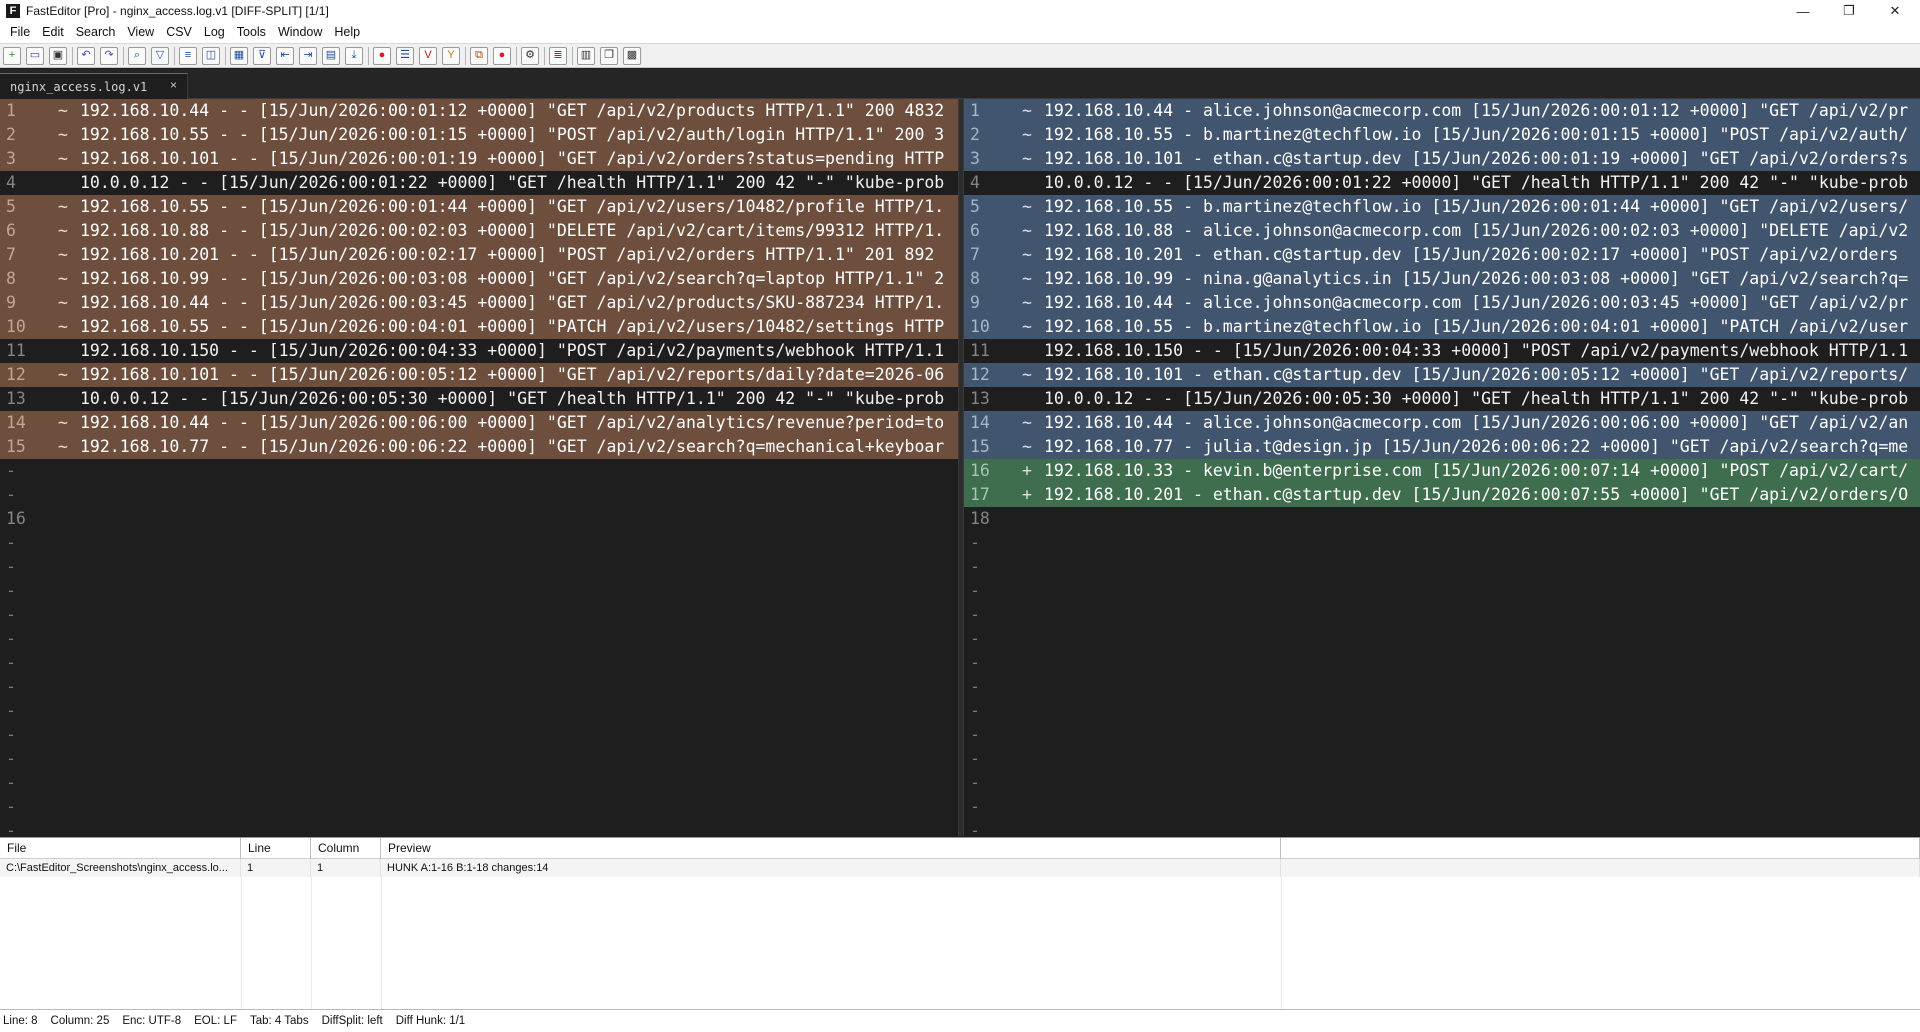  I want to click on code-line: 16, so click(479, 519).